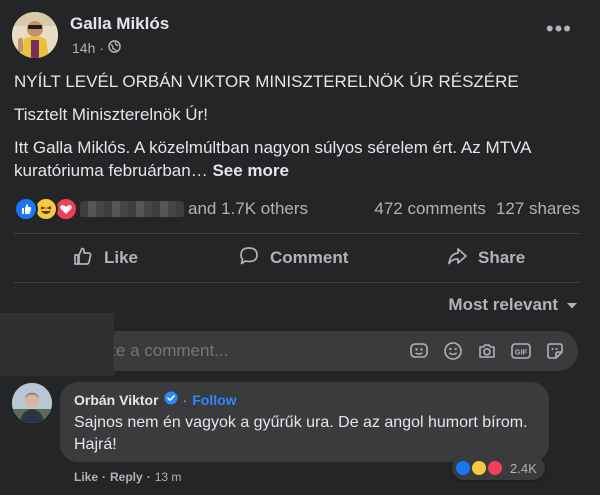 This screenshot has width=600, height=495. Describe the element at coordinates (453, 351) in the screenshot. I see `emoji-icon` at that location.